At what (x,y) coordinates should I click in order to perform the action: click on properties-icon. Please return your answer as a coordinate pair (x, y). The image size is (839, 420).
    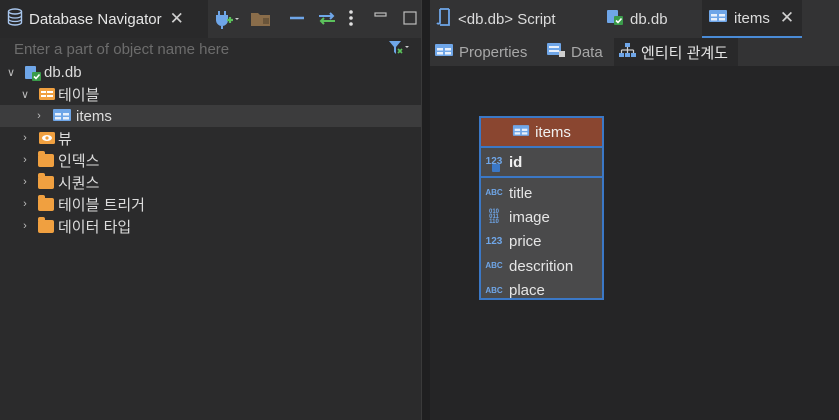
    Looking at the image, I should click on (444, 52).